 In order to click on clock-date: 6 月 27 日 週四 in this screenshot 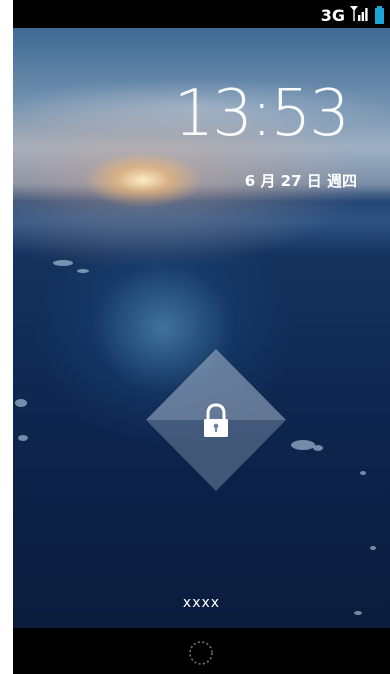, I will do `click(300, 181)`.